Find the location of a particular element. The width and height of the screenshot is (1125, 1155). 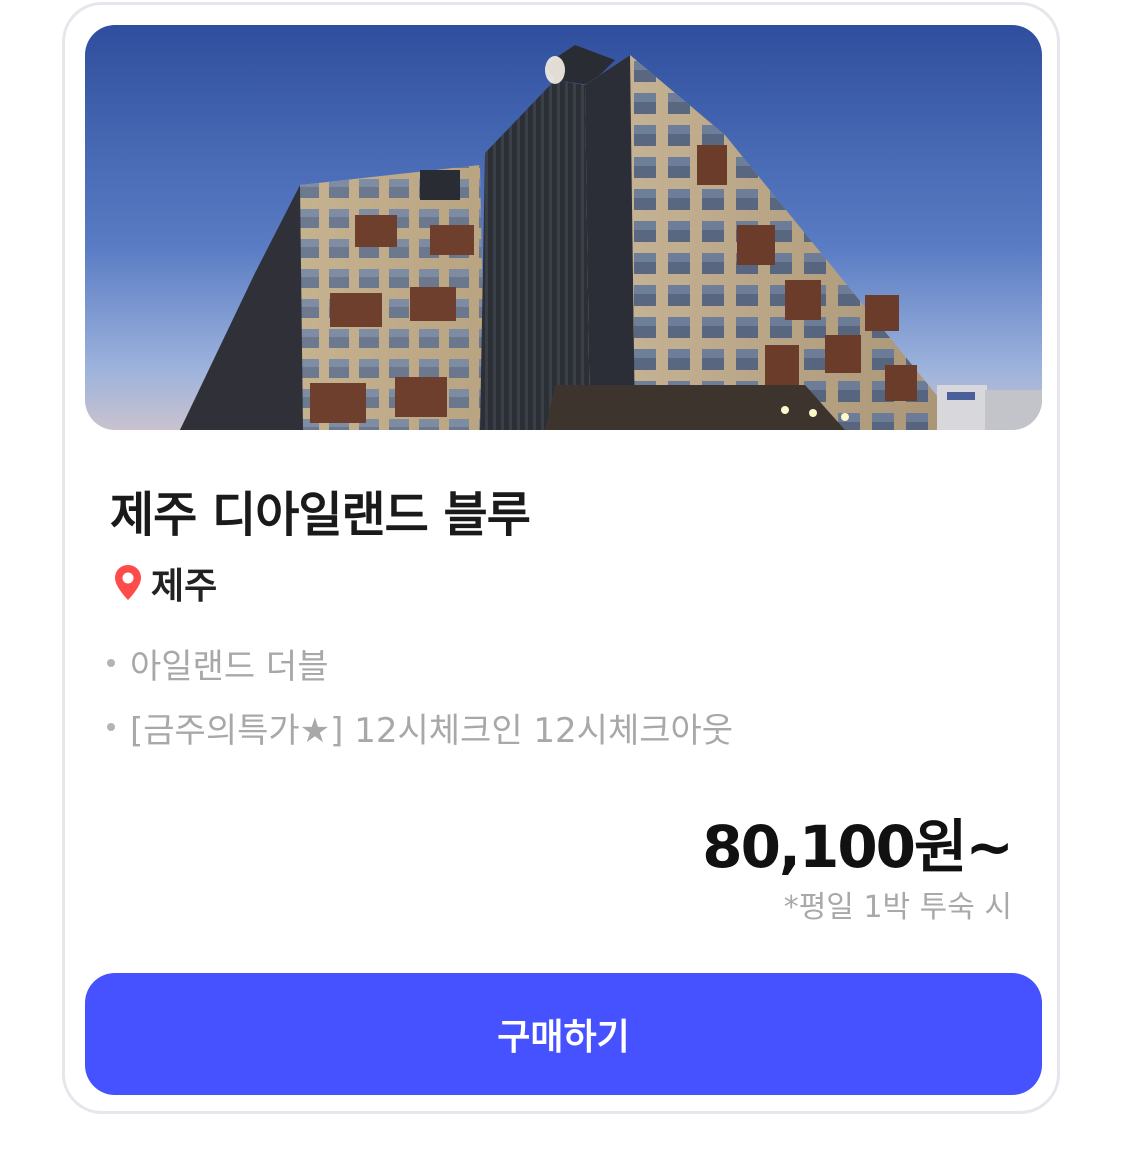

list-item: 아일랜드 더블 is located at coordinates (420, 663).